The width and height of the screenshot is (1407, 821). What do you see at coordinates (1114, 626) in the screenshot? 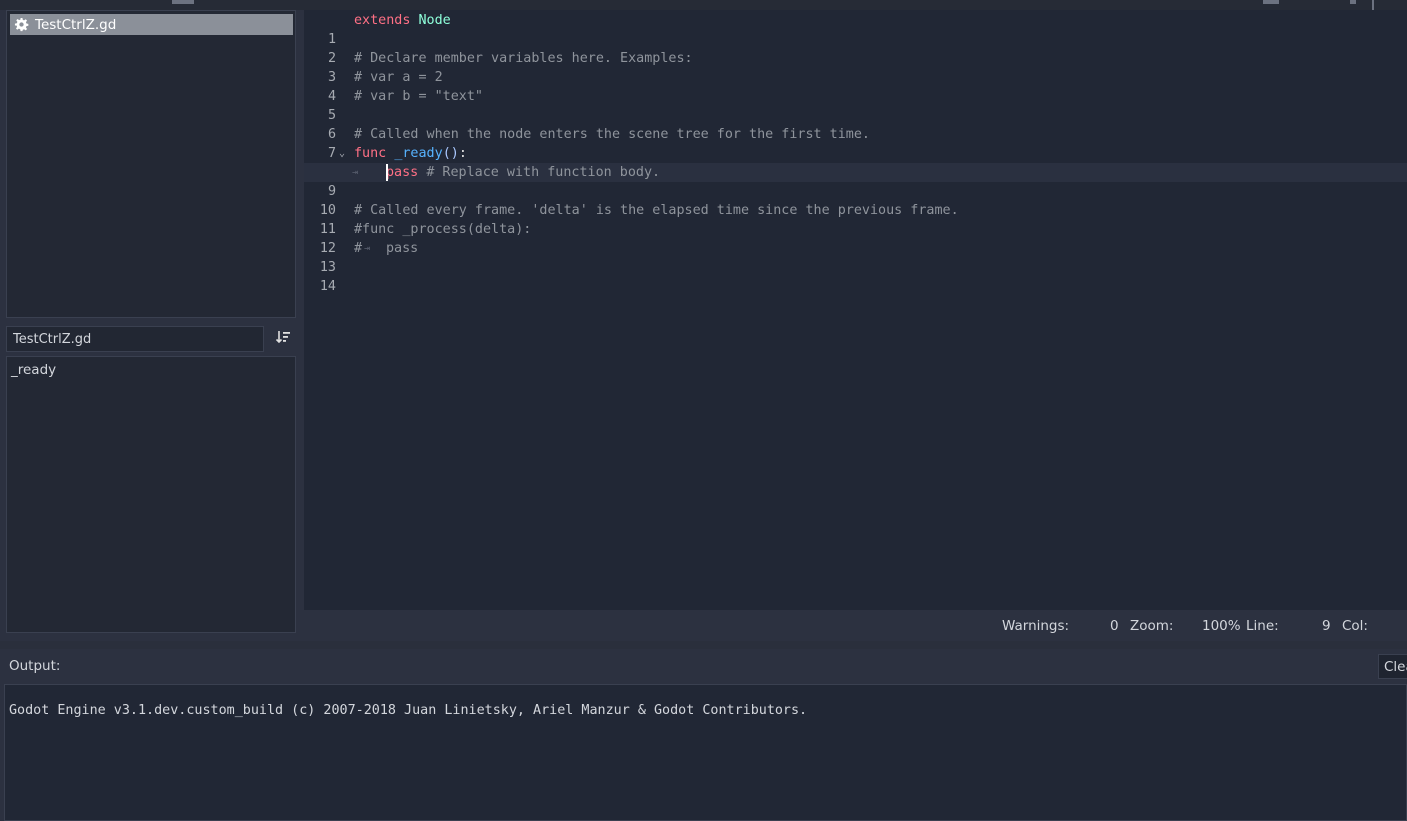
I see `warnings-count: 0` at bounding box center [1114, 626].